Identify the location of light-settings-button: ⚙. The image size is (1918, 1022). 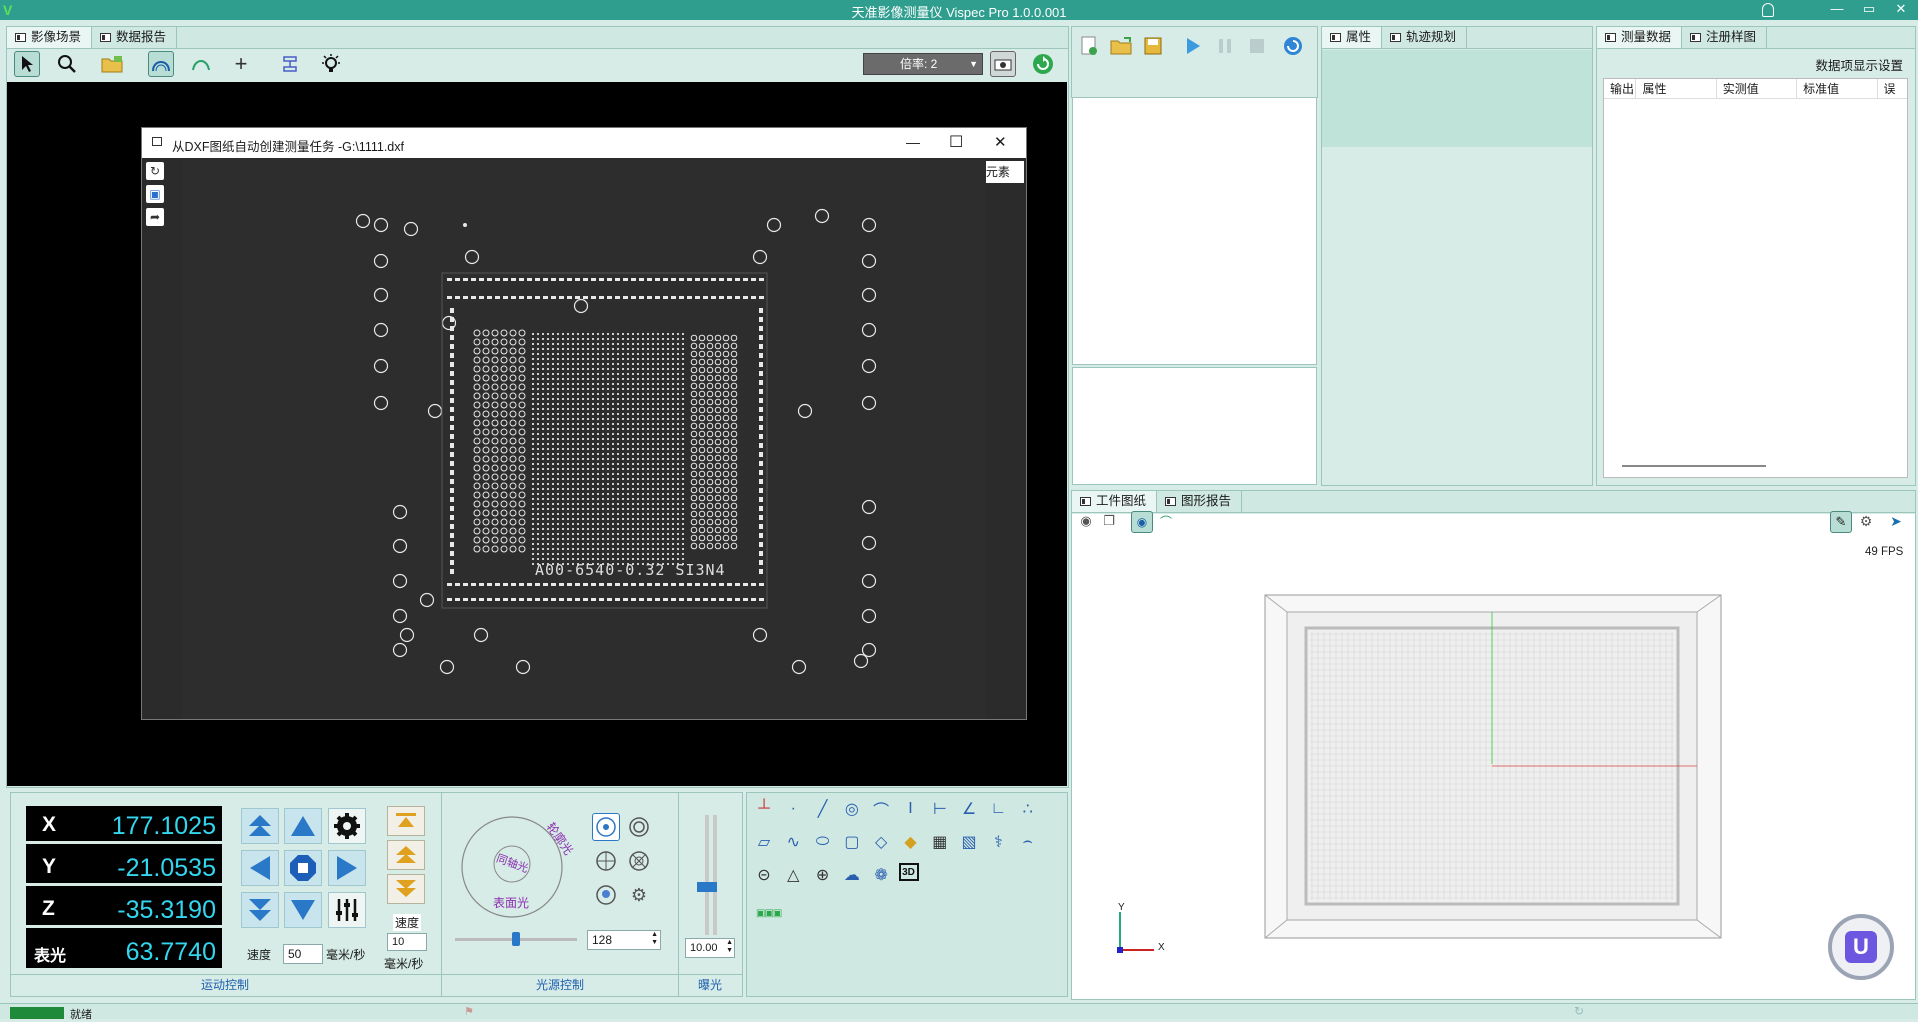
(639, 895).